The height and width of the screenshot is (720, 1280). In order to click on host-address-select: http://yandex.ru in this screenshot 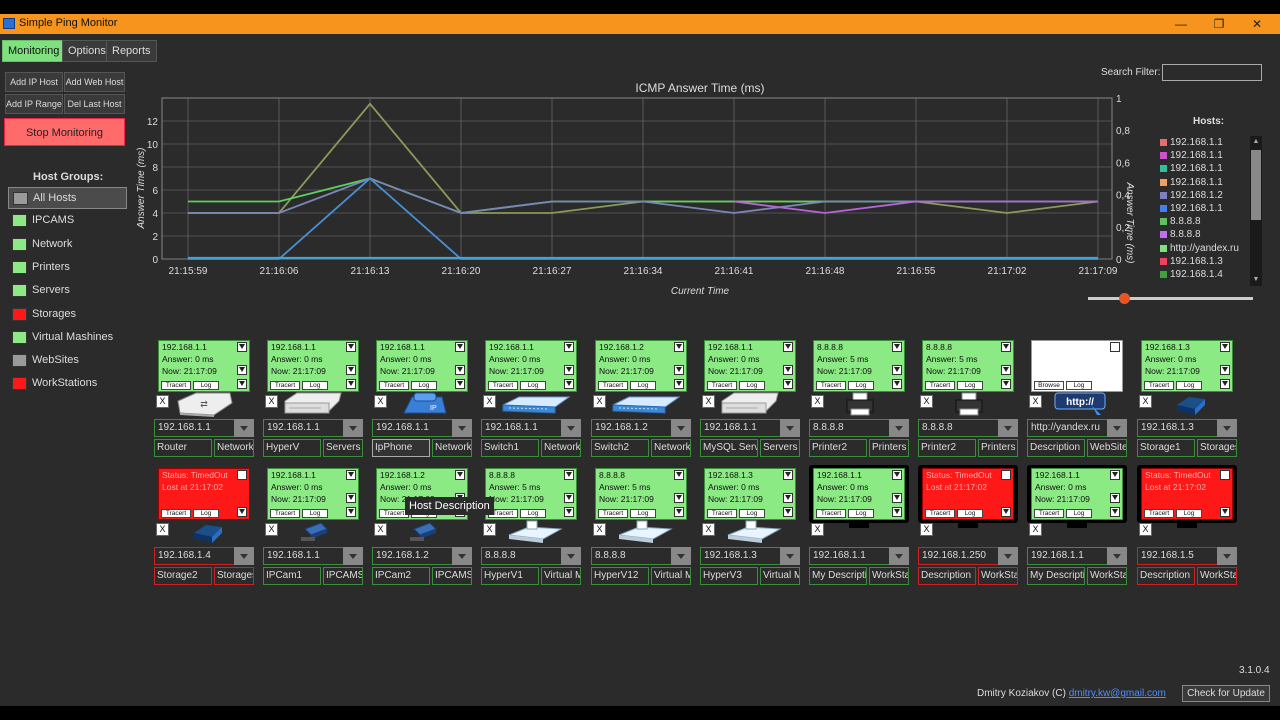, I will do `click(1077, 428)`.